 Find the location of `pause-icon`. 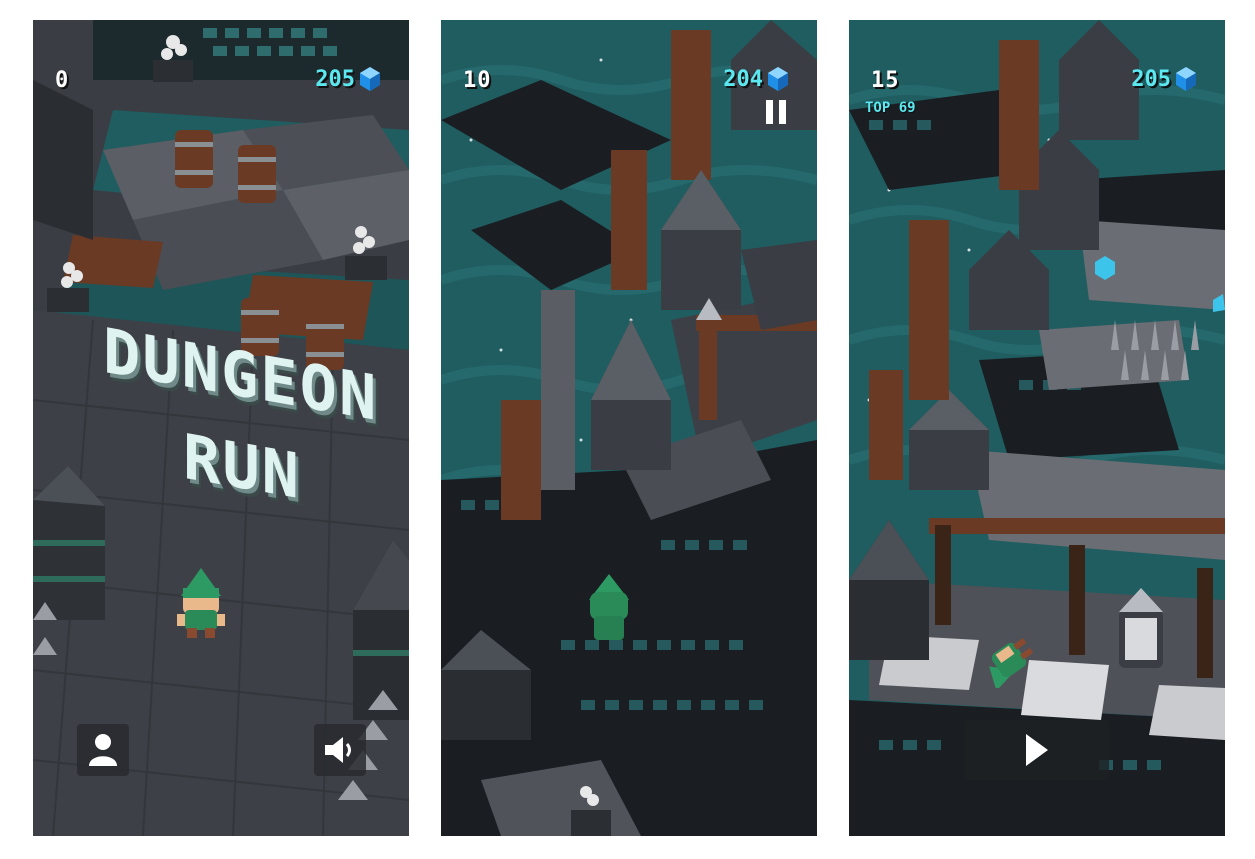

pause-icon is located at coordinates (776, 112).